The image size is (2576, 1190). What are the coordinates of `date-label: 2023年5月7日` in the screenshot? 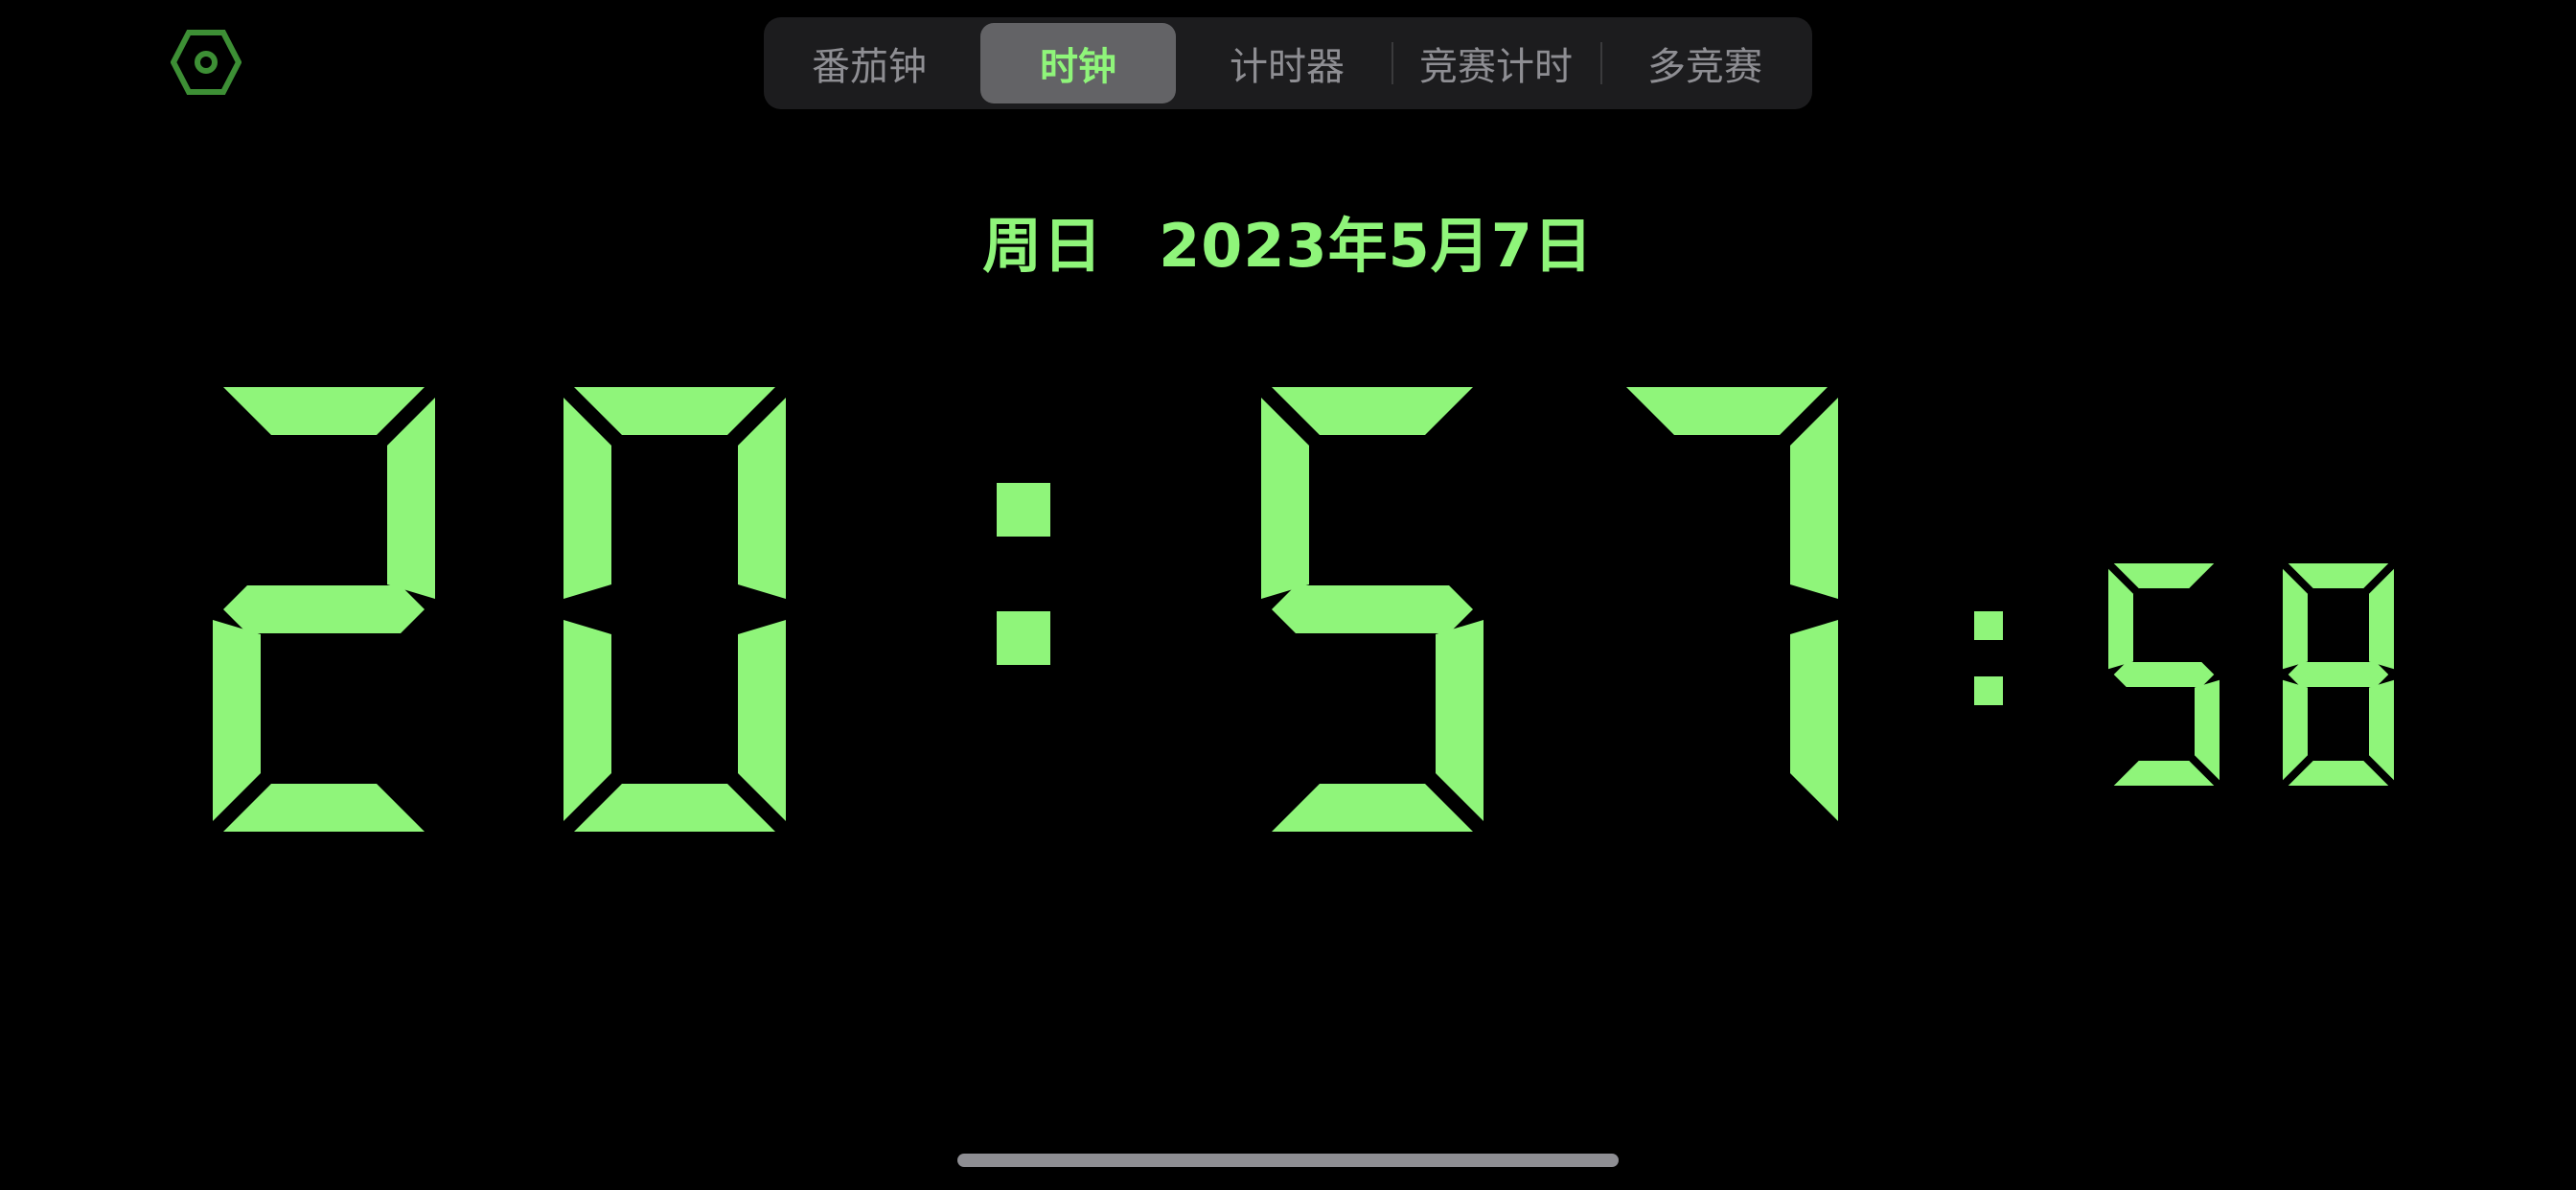 It's located at (1376, 246).